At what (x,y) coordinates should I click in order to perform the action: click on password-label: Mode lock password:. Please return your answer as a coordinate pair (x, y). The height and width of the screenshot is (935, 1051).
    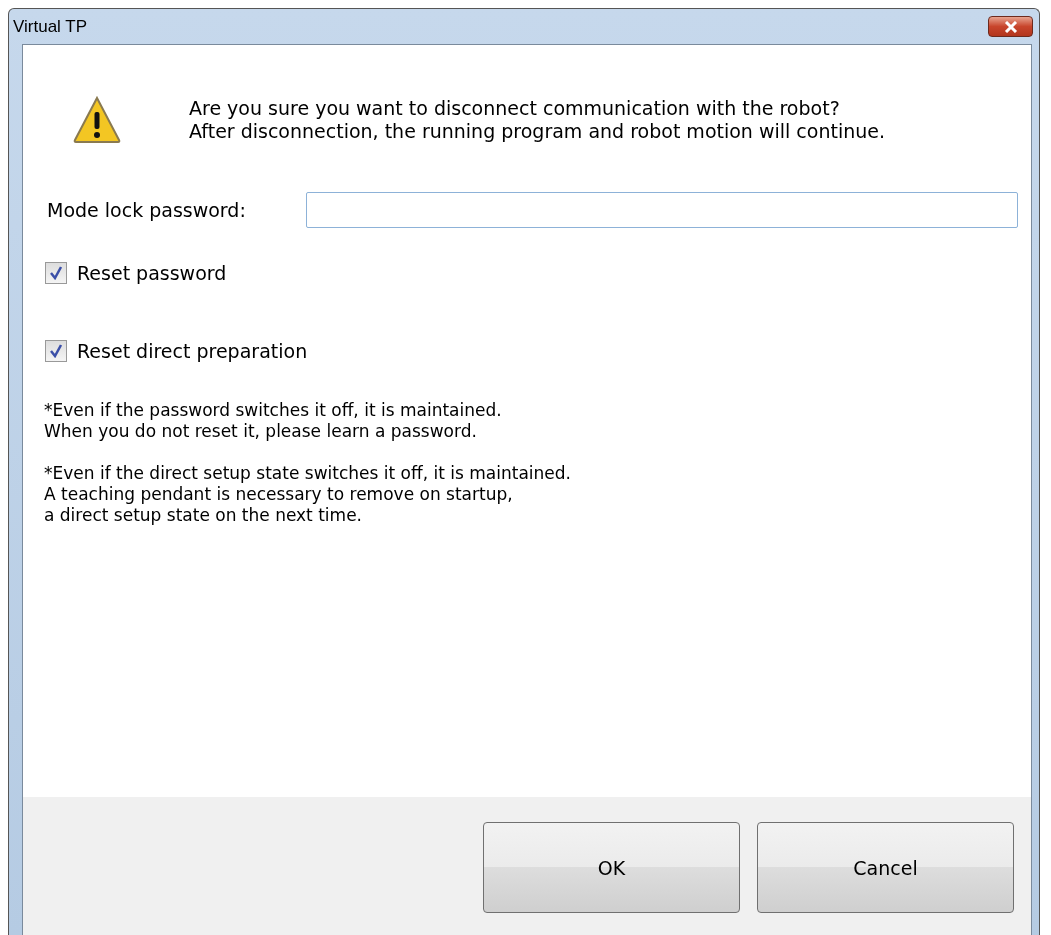
    Looking at the image, I should click on (146, 210).